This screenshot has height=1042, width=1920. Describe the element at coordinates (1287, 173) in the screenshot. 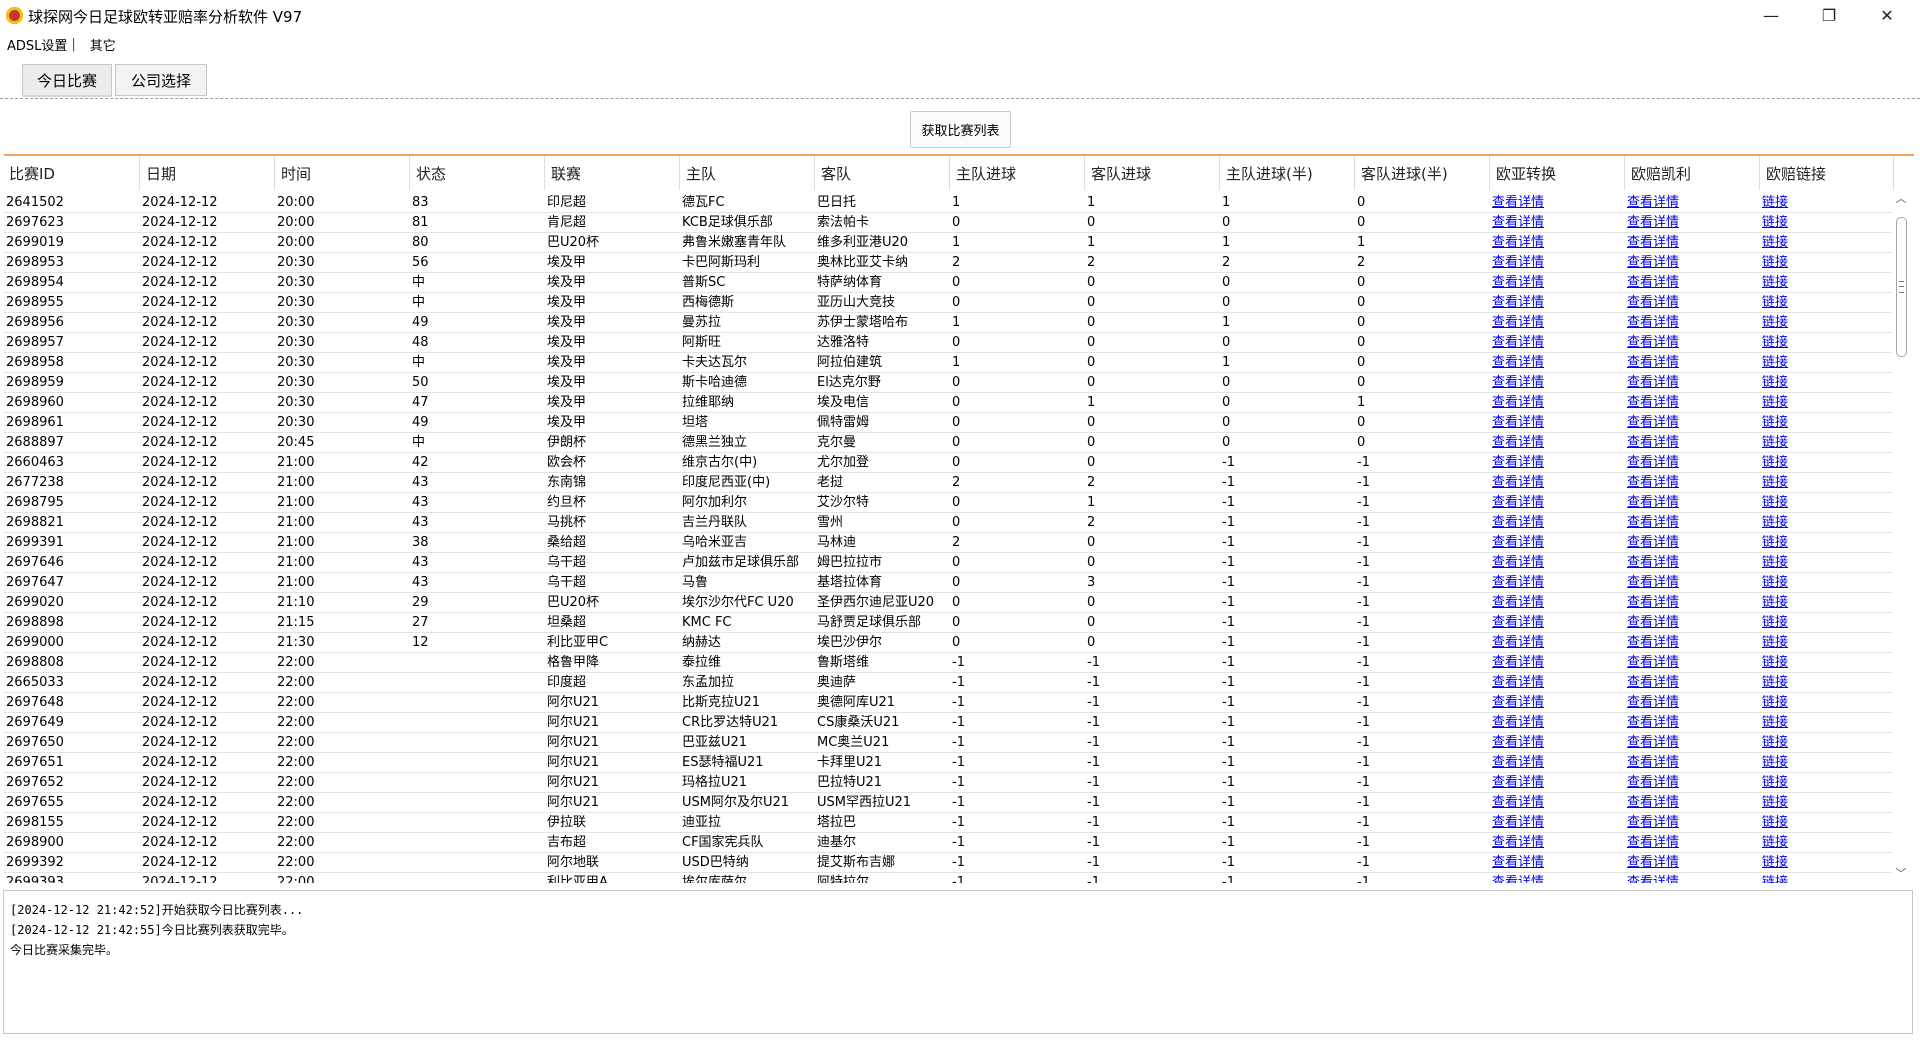

I see `col-home-goals-half-header: 主队进球(半)` at that location.